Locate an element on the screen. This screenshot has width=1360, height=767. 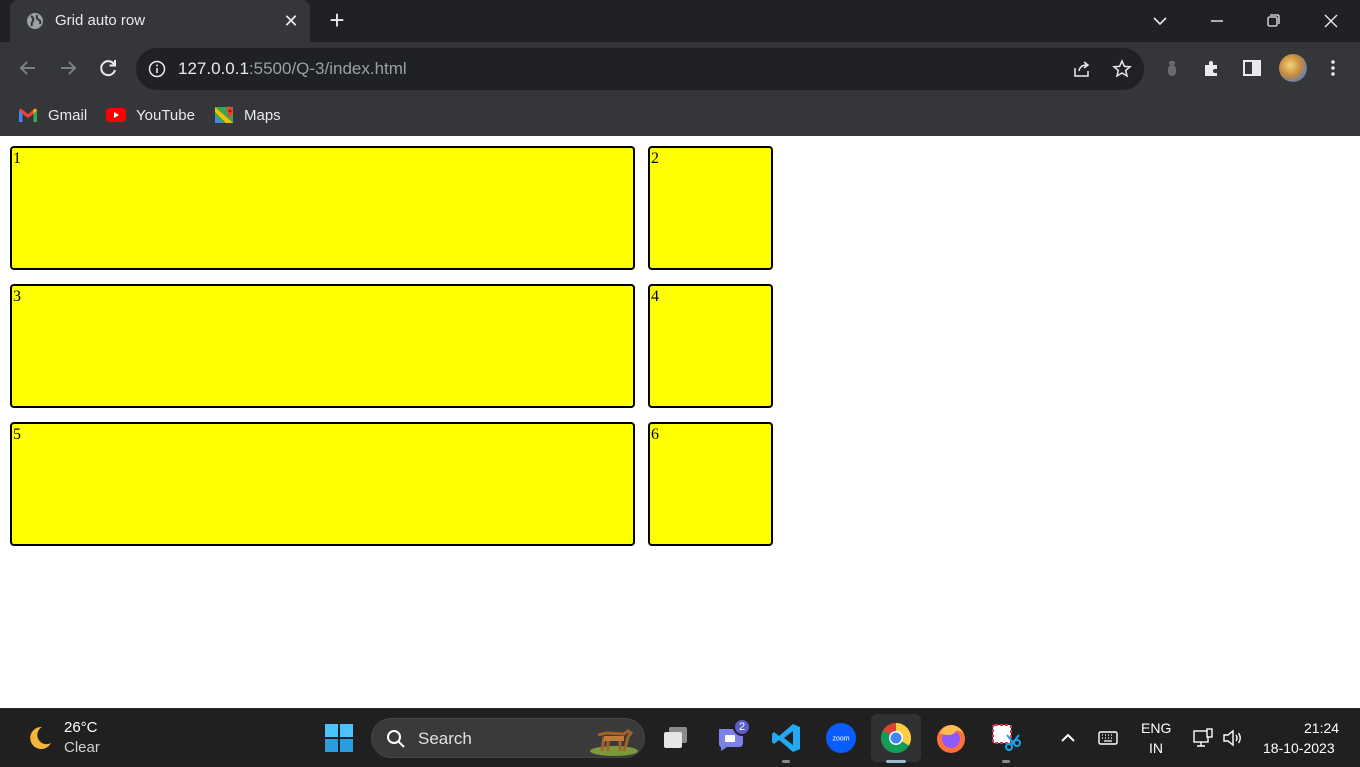
svg-text: zoom is located at coordinates (840, 739).